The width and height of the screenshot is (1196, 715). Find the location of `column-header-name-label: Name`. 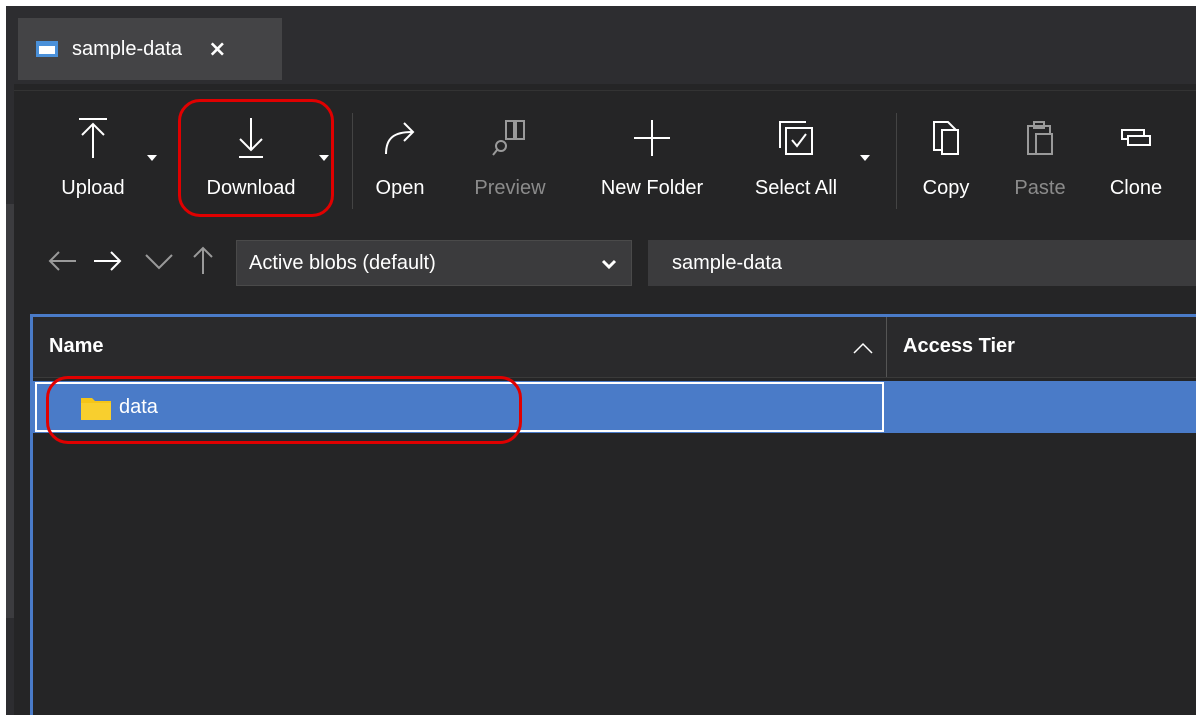

column-header-name-label: Name is located at coordinates (76, 346).